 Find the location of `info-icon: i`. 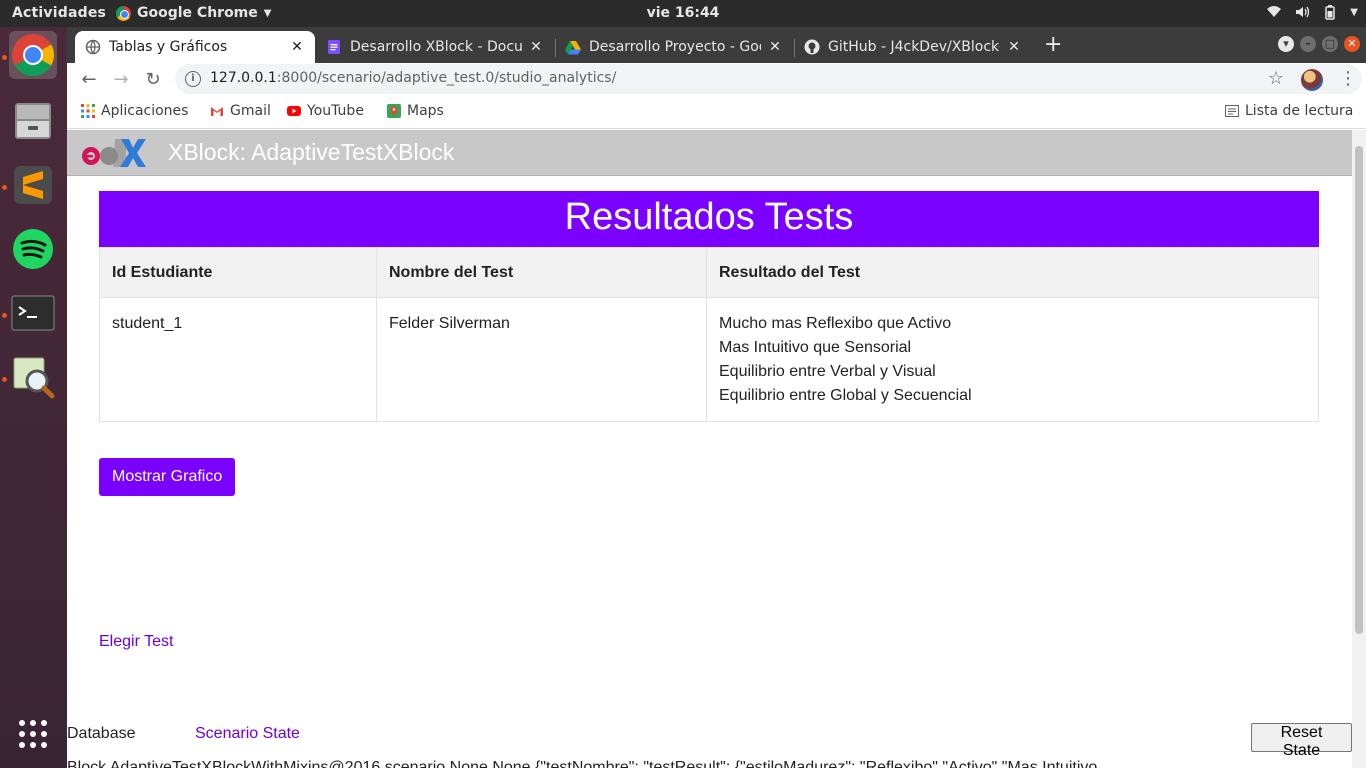

info-icon: i is located at coordinates (193, 79).